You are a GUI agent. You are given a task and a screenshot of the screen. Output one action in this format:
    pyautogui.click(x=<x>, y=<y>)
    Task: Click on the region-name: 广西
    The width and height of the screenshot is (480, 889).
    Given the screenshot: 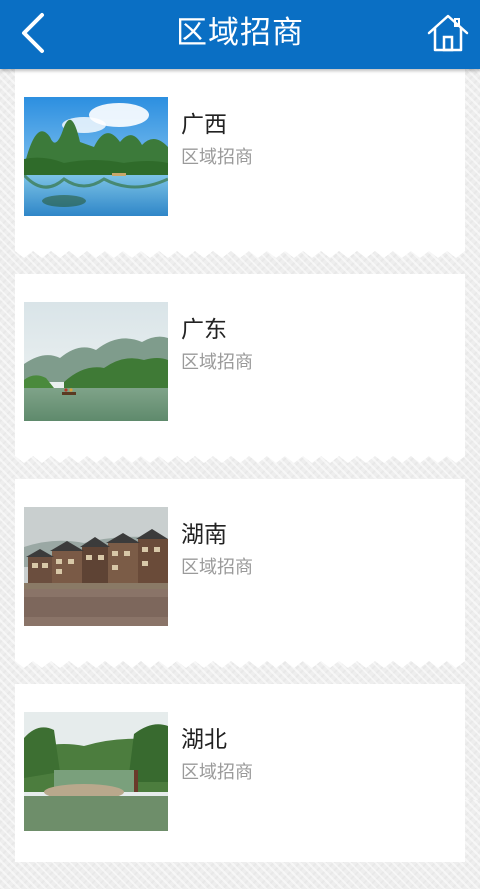 What is the action you would take?
    pyautogui.click(x=204, y=125)
    